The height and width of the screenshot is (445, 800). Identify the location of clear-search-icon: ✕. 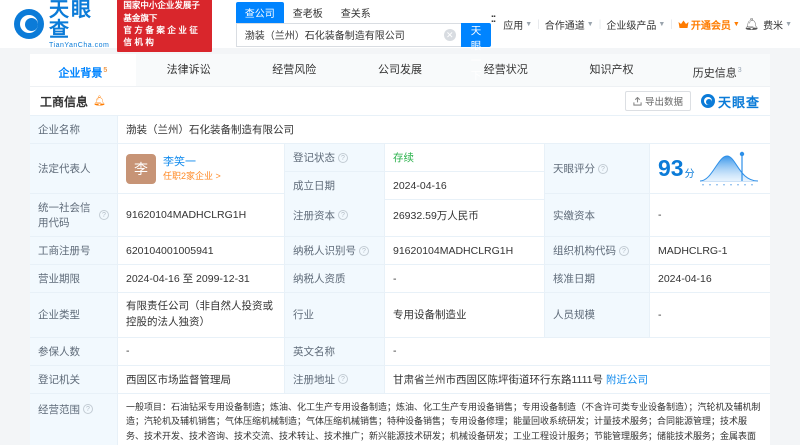
(449, 34).